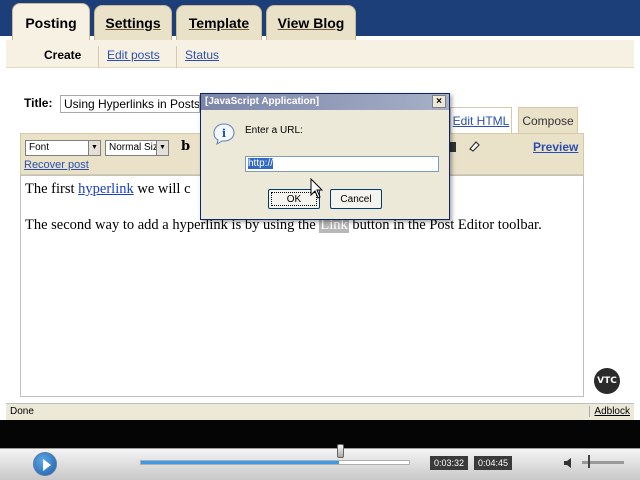 The image size is (640, 480). I want to click on font-size-select: Normal Size ▼, so click(137, 148).